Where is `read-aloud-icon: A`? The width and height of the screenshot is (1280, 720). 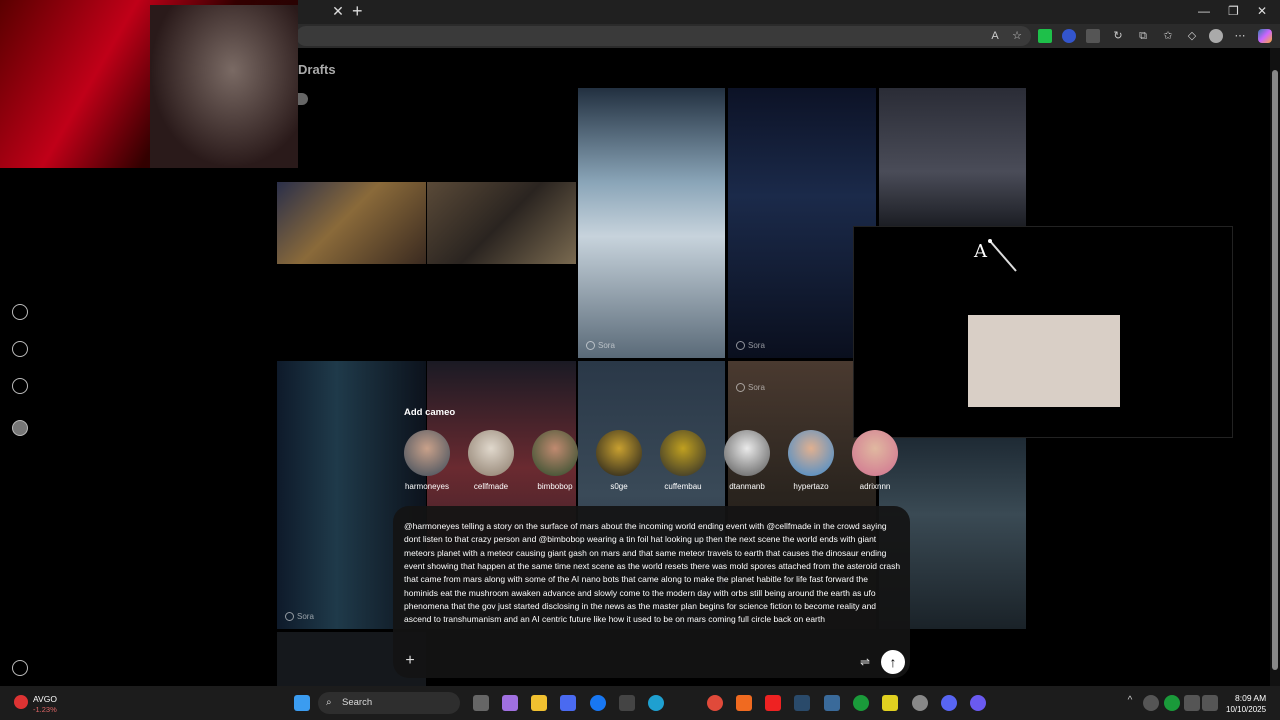
read-aloud-icon: A is located at coordinates (995, 36).